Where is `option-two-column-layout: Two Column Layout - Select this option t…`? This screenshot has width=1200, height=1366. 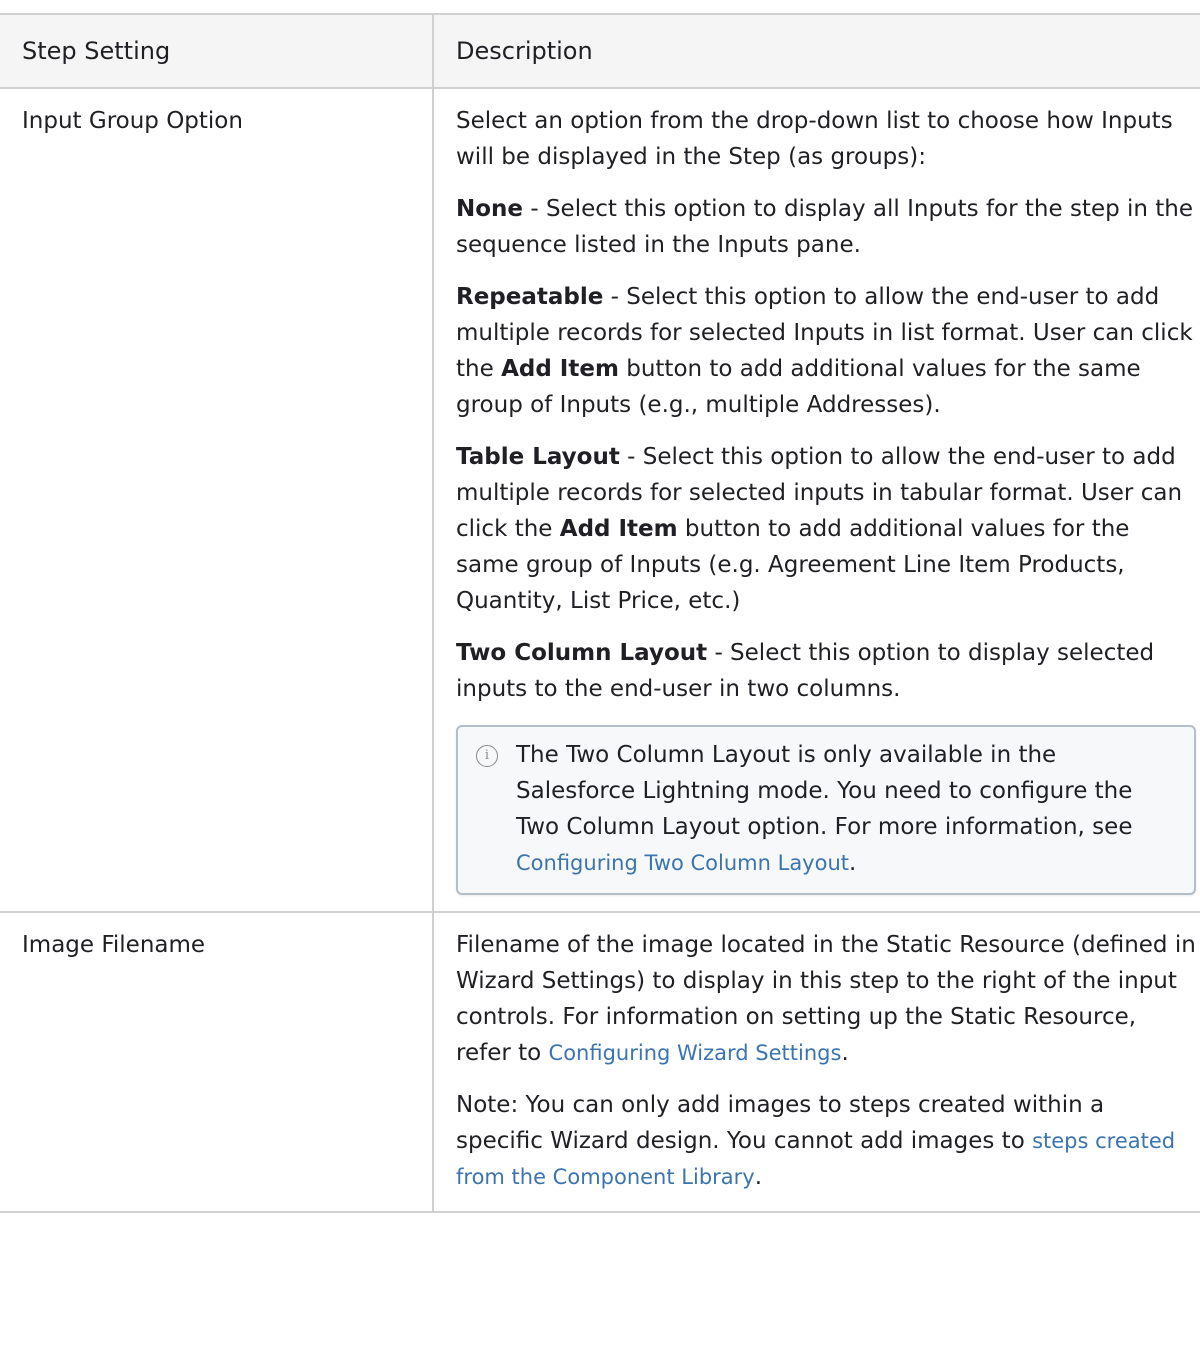 option-two-column-layout: Two Column Layout - Select this option t… is located at coordinates (826, 671).